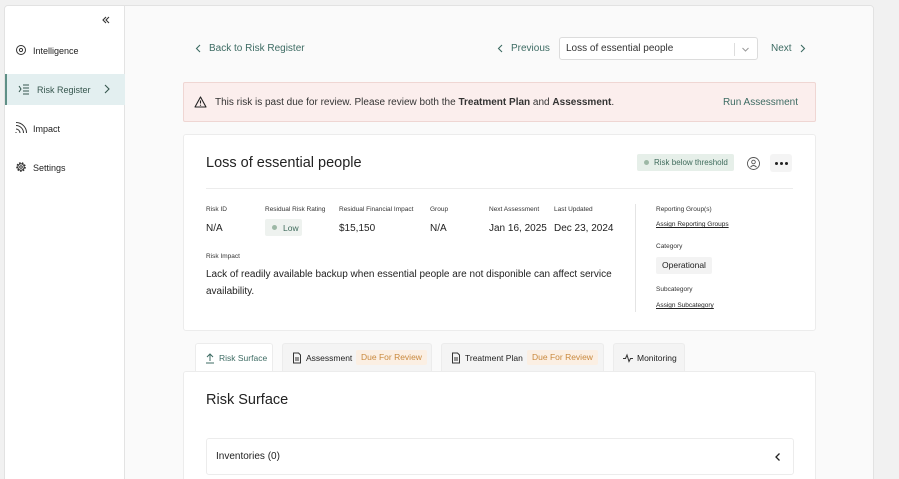 This screenshot has width=899, height=479. Describe the element at coordinates (573, 209) in the screenshot. I see `last-updated-label: Last Updated` at that location.